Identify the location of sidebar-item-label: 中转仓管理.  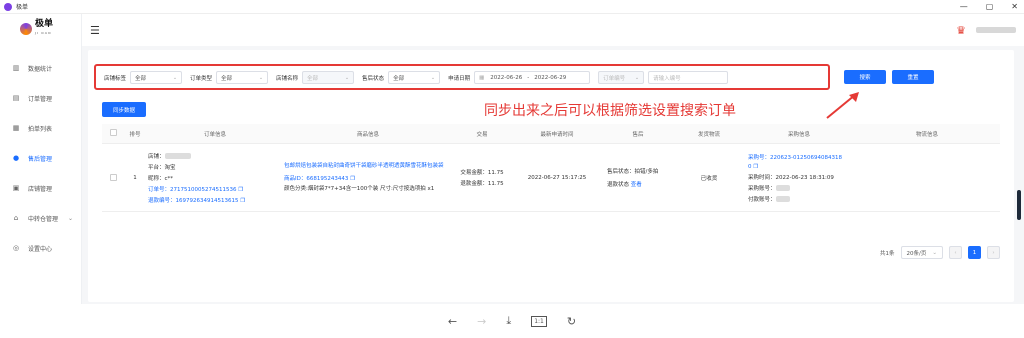
(43, 219).